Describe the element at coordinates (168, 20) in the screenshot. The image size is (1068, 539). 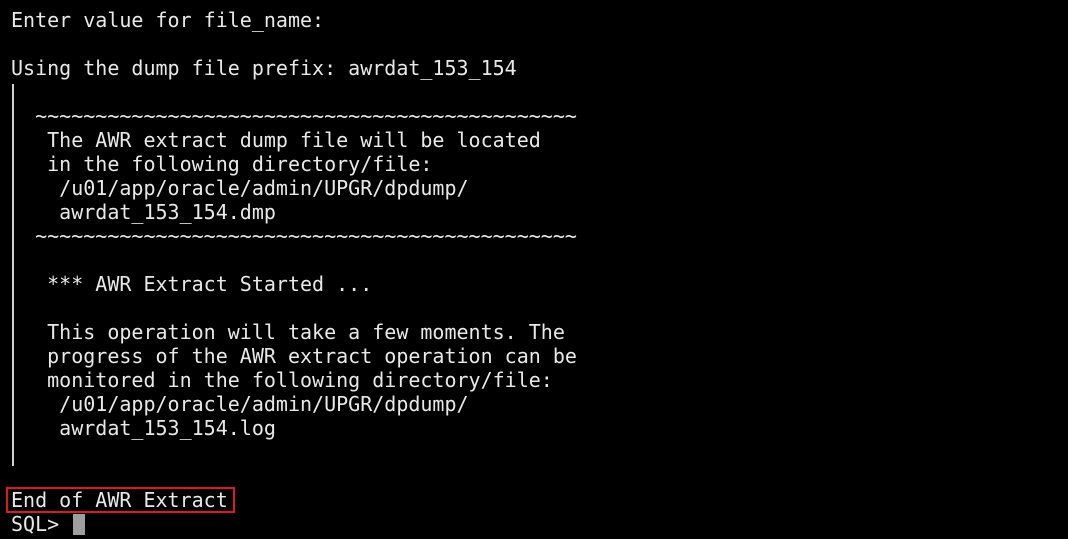
I see `terminal-line-prompt-file-name: Enter value for file_name:` at that location.